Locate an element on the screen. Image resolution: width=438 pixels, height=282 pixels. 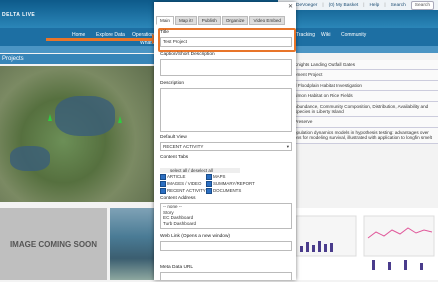
list-item: Knights Landing Outfall Gates is located at coordinates (365, 65).